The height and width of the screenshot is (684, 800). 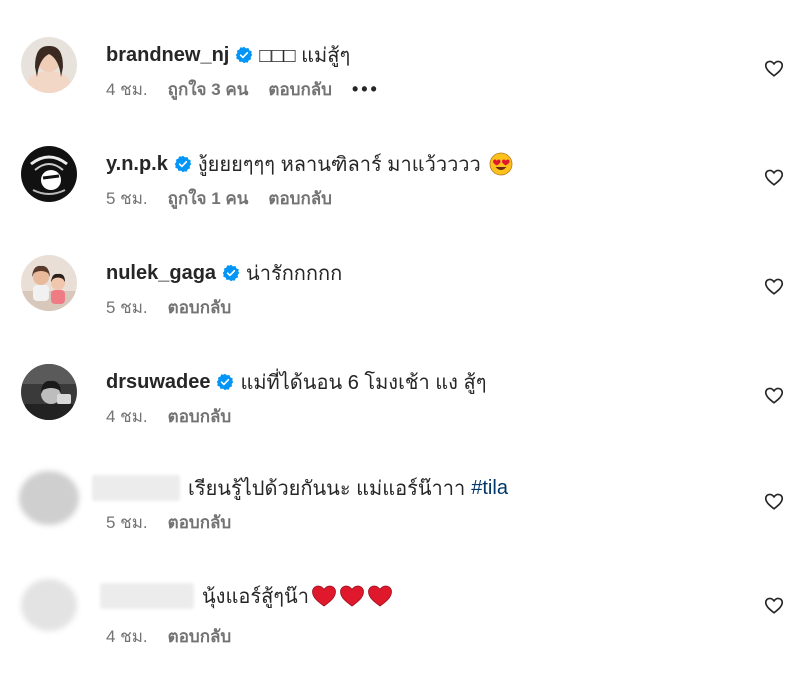 I want to click on username: y.n.p.k, so click(x=137, y=164).